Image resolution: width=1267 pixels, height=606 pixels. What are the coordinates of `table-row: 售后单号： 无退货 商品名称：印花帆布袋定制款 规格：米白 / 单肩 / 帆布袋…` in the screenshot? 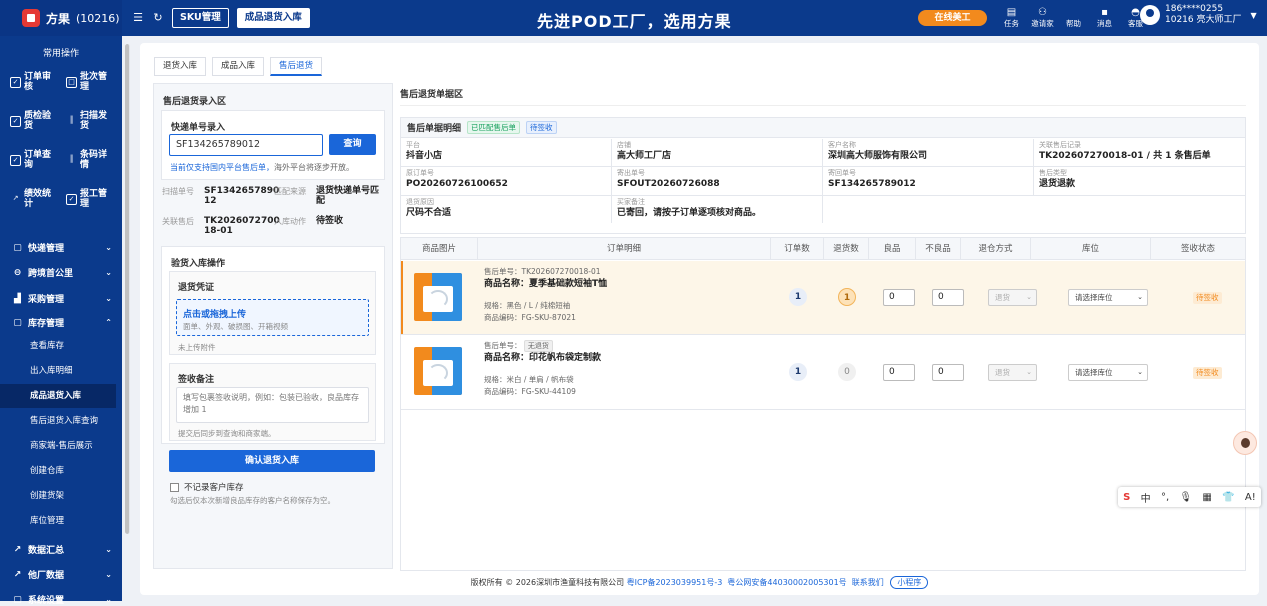 It's located at (823, 372).